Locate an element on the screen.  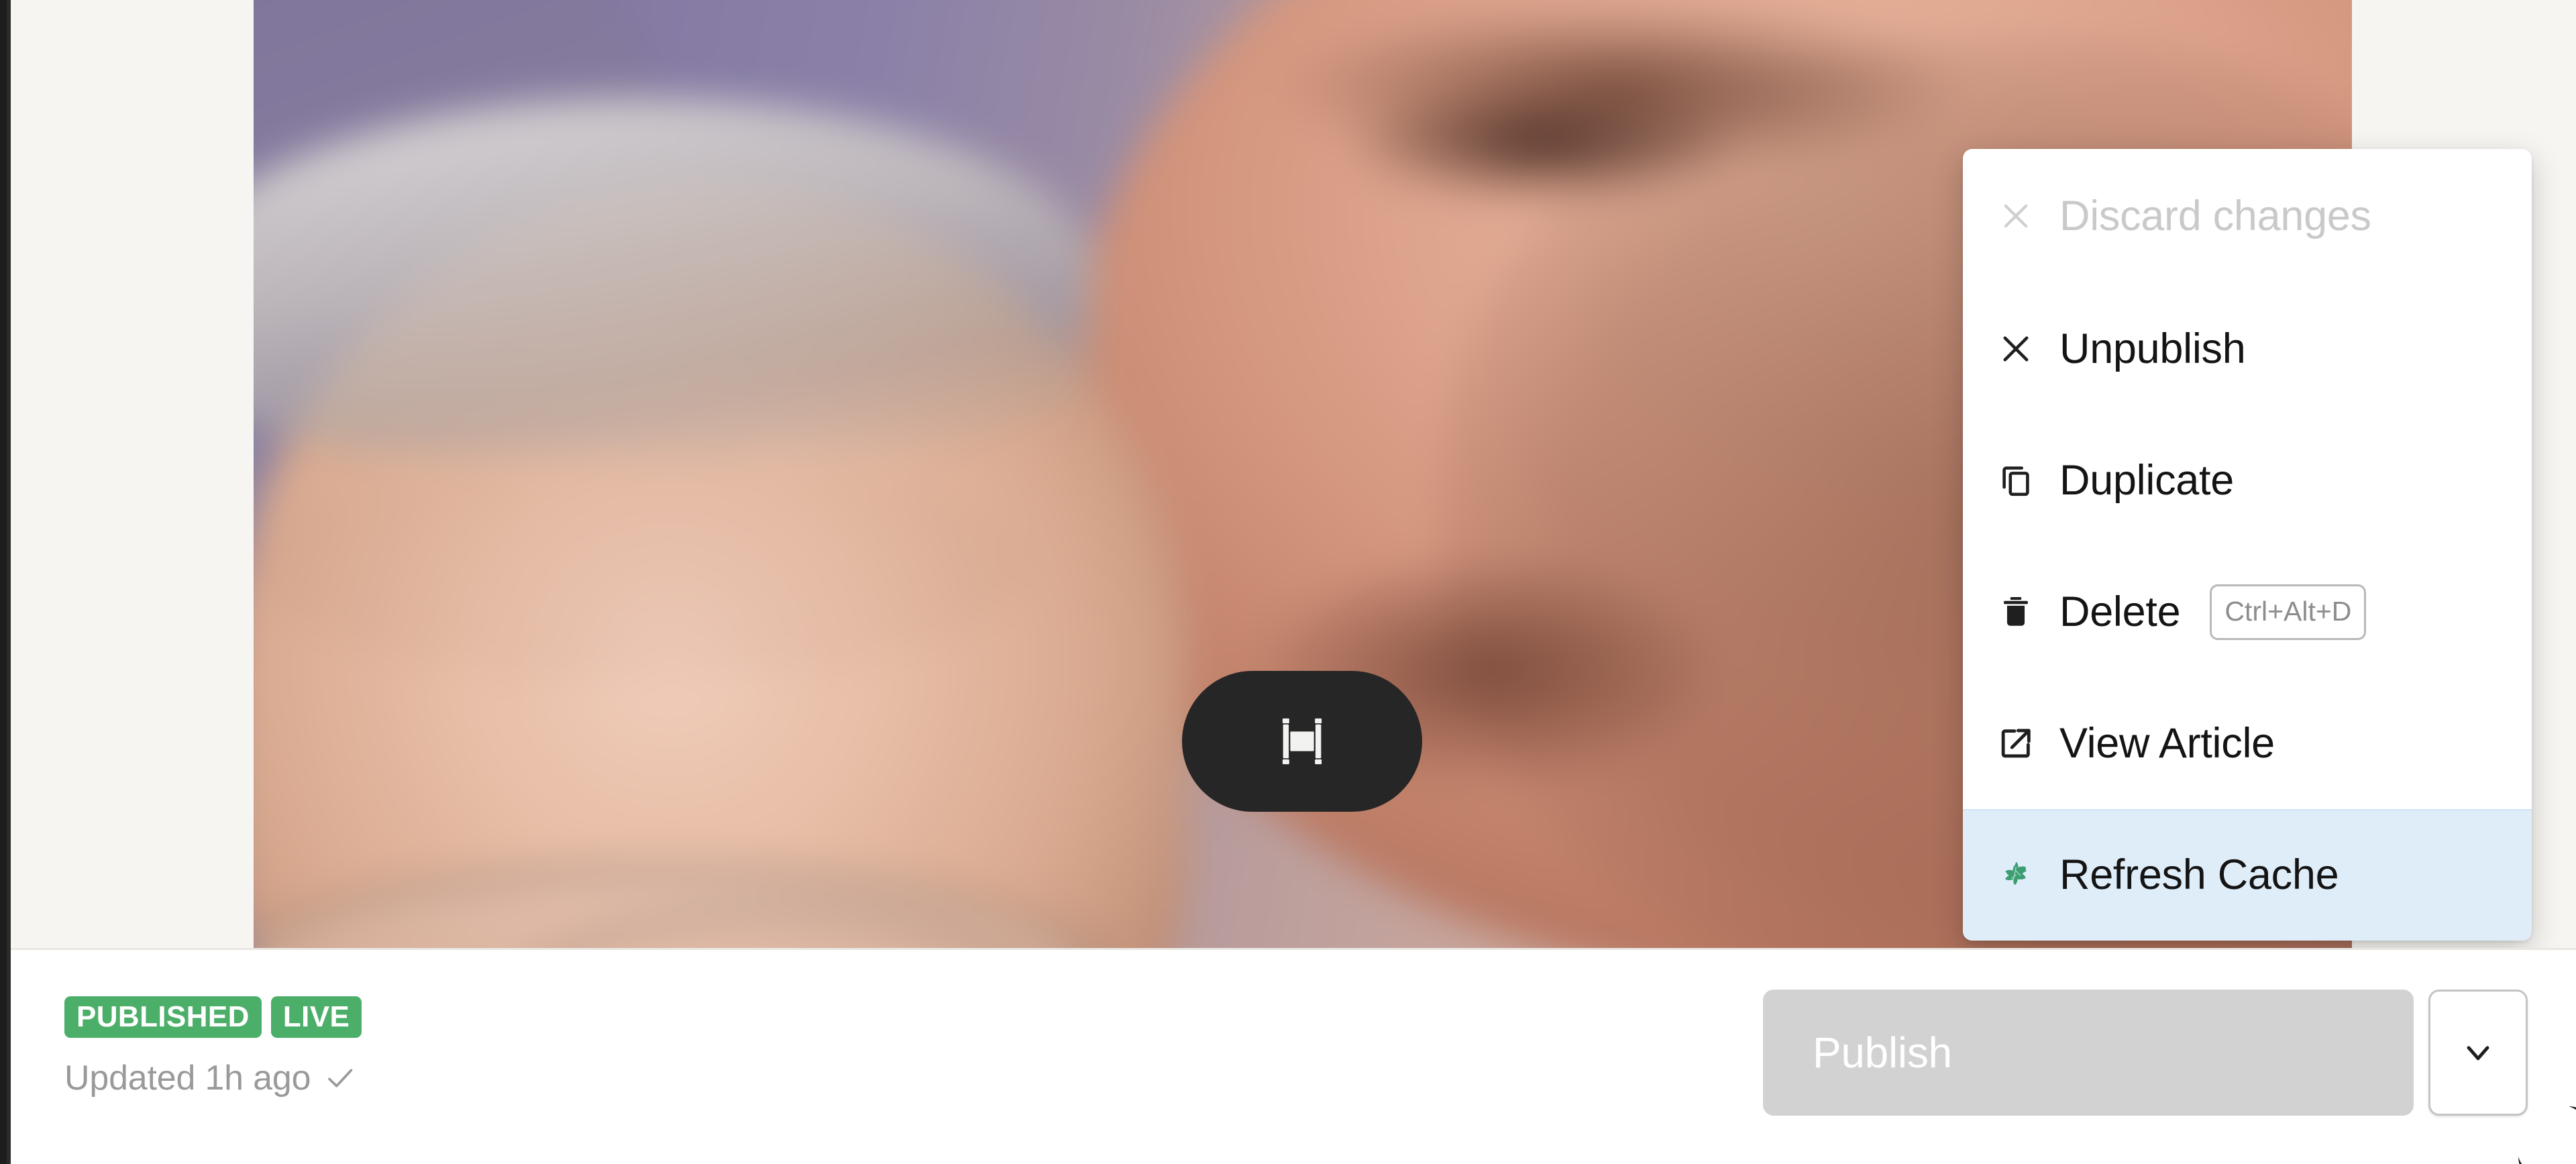
menu-item-label: Refresh Cache is located at coordinates (2199, 874).